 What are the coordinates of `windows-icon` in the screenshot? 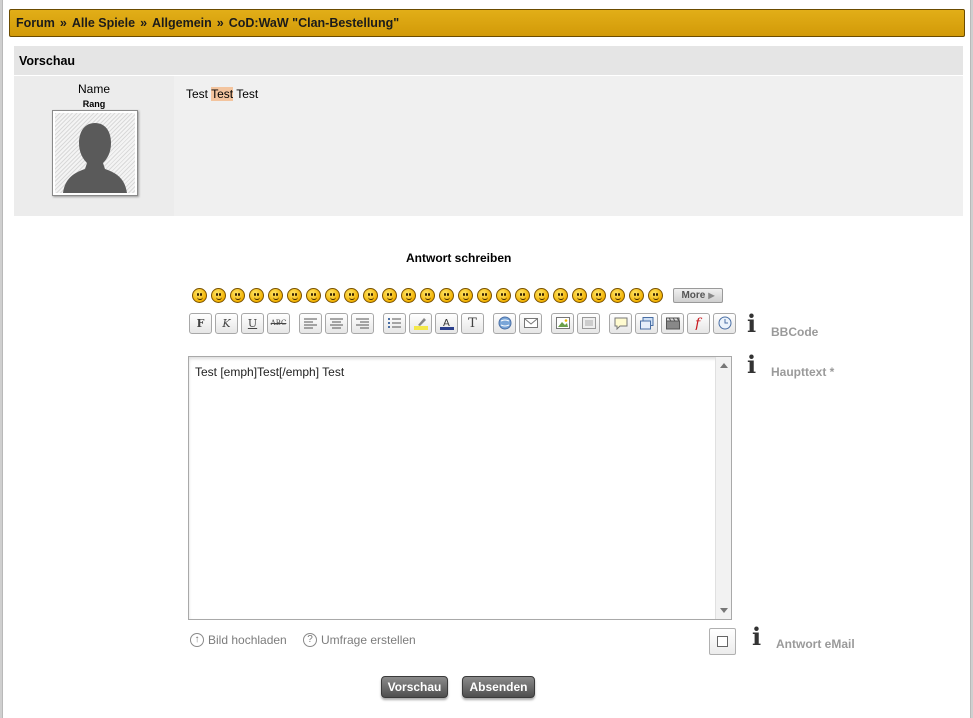 It's located at (646, 322).